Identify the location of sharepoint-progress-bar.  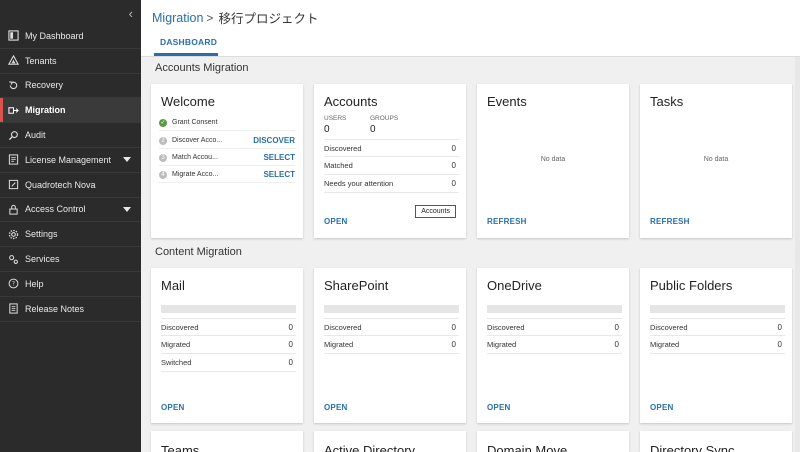
(391, 309).